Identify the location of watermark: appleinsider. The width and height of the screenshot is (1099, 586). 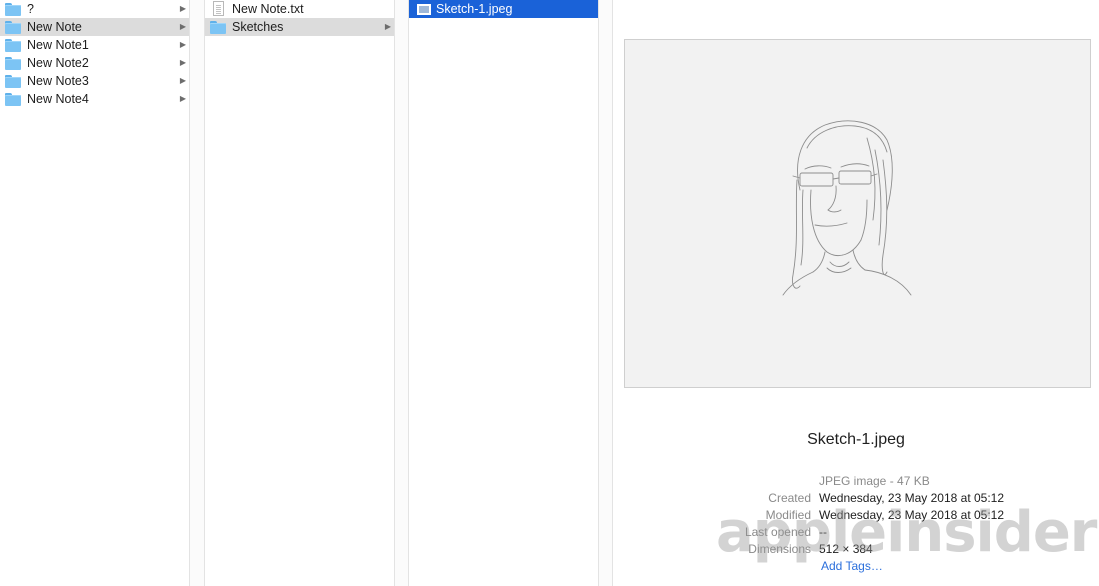
(906, 532).